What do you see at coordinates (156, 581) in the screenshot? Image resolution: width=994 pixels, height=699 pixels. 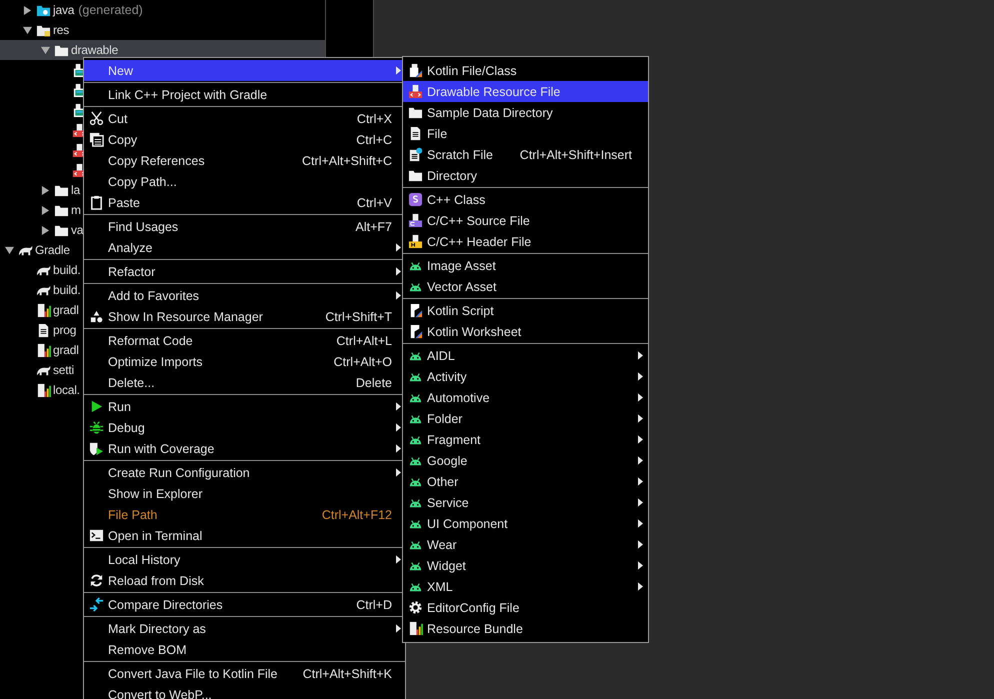 I see `menu-item-label: Reload from Disk` at bounding box center [156, 581].